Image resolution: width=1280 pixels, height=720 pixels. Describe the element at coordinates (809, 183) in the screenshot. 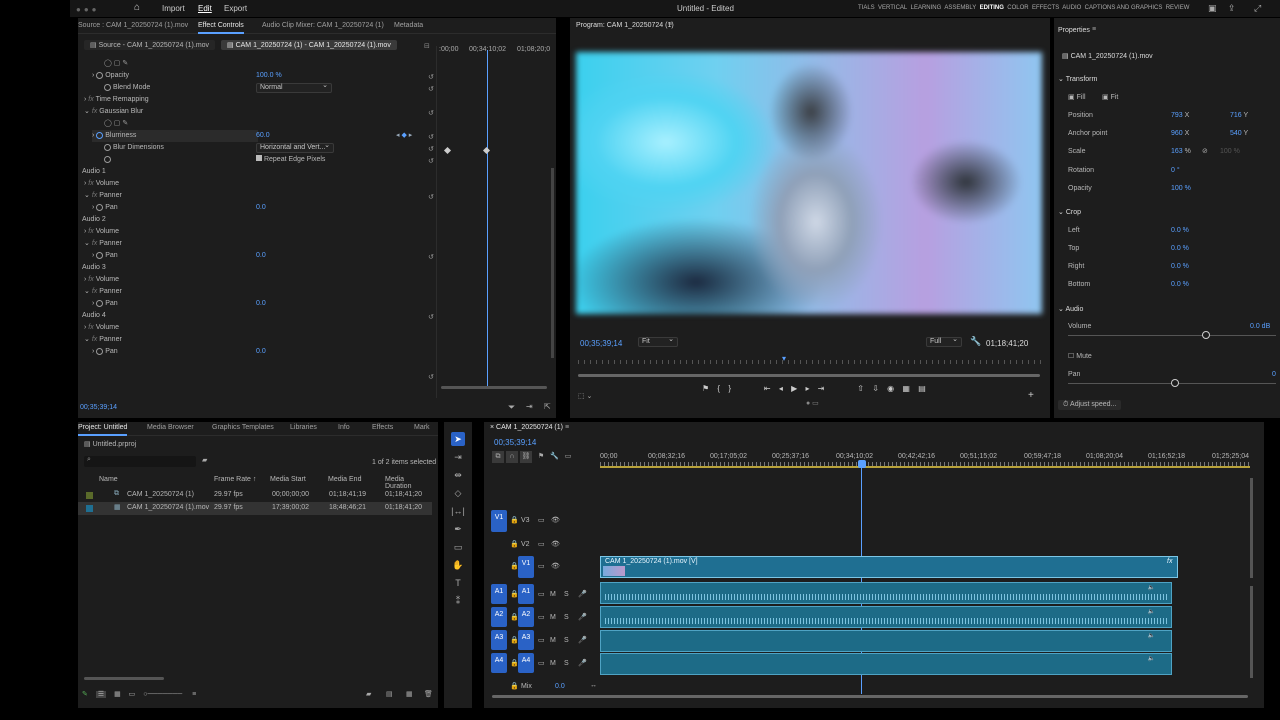

I see `program-video-frame` at that location.